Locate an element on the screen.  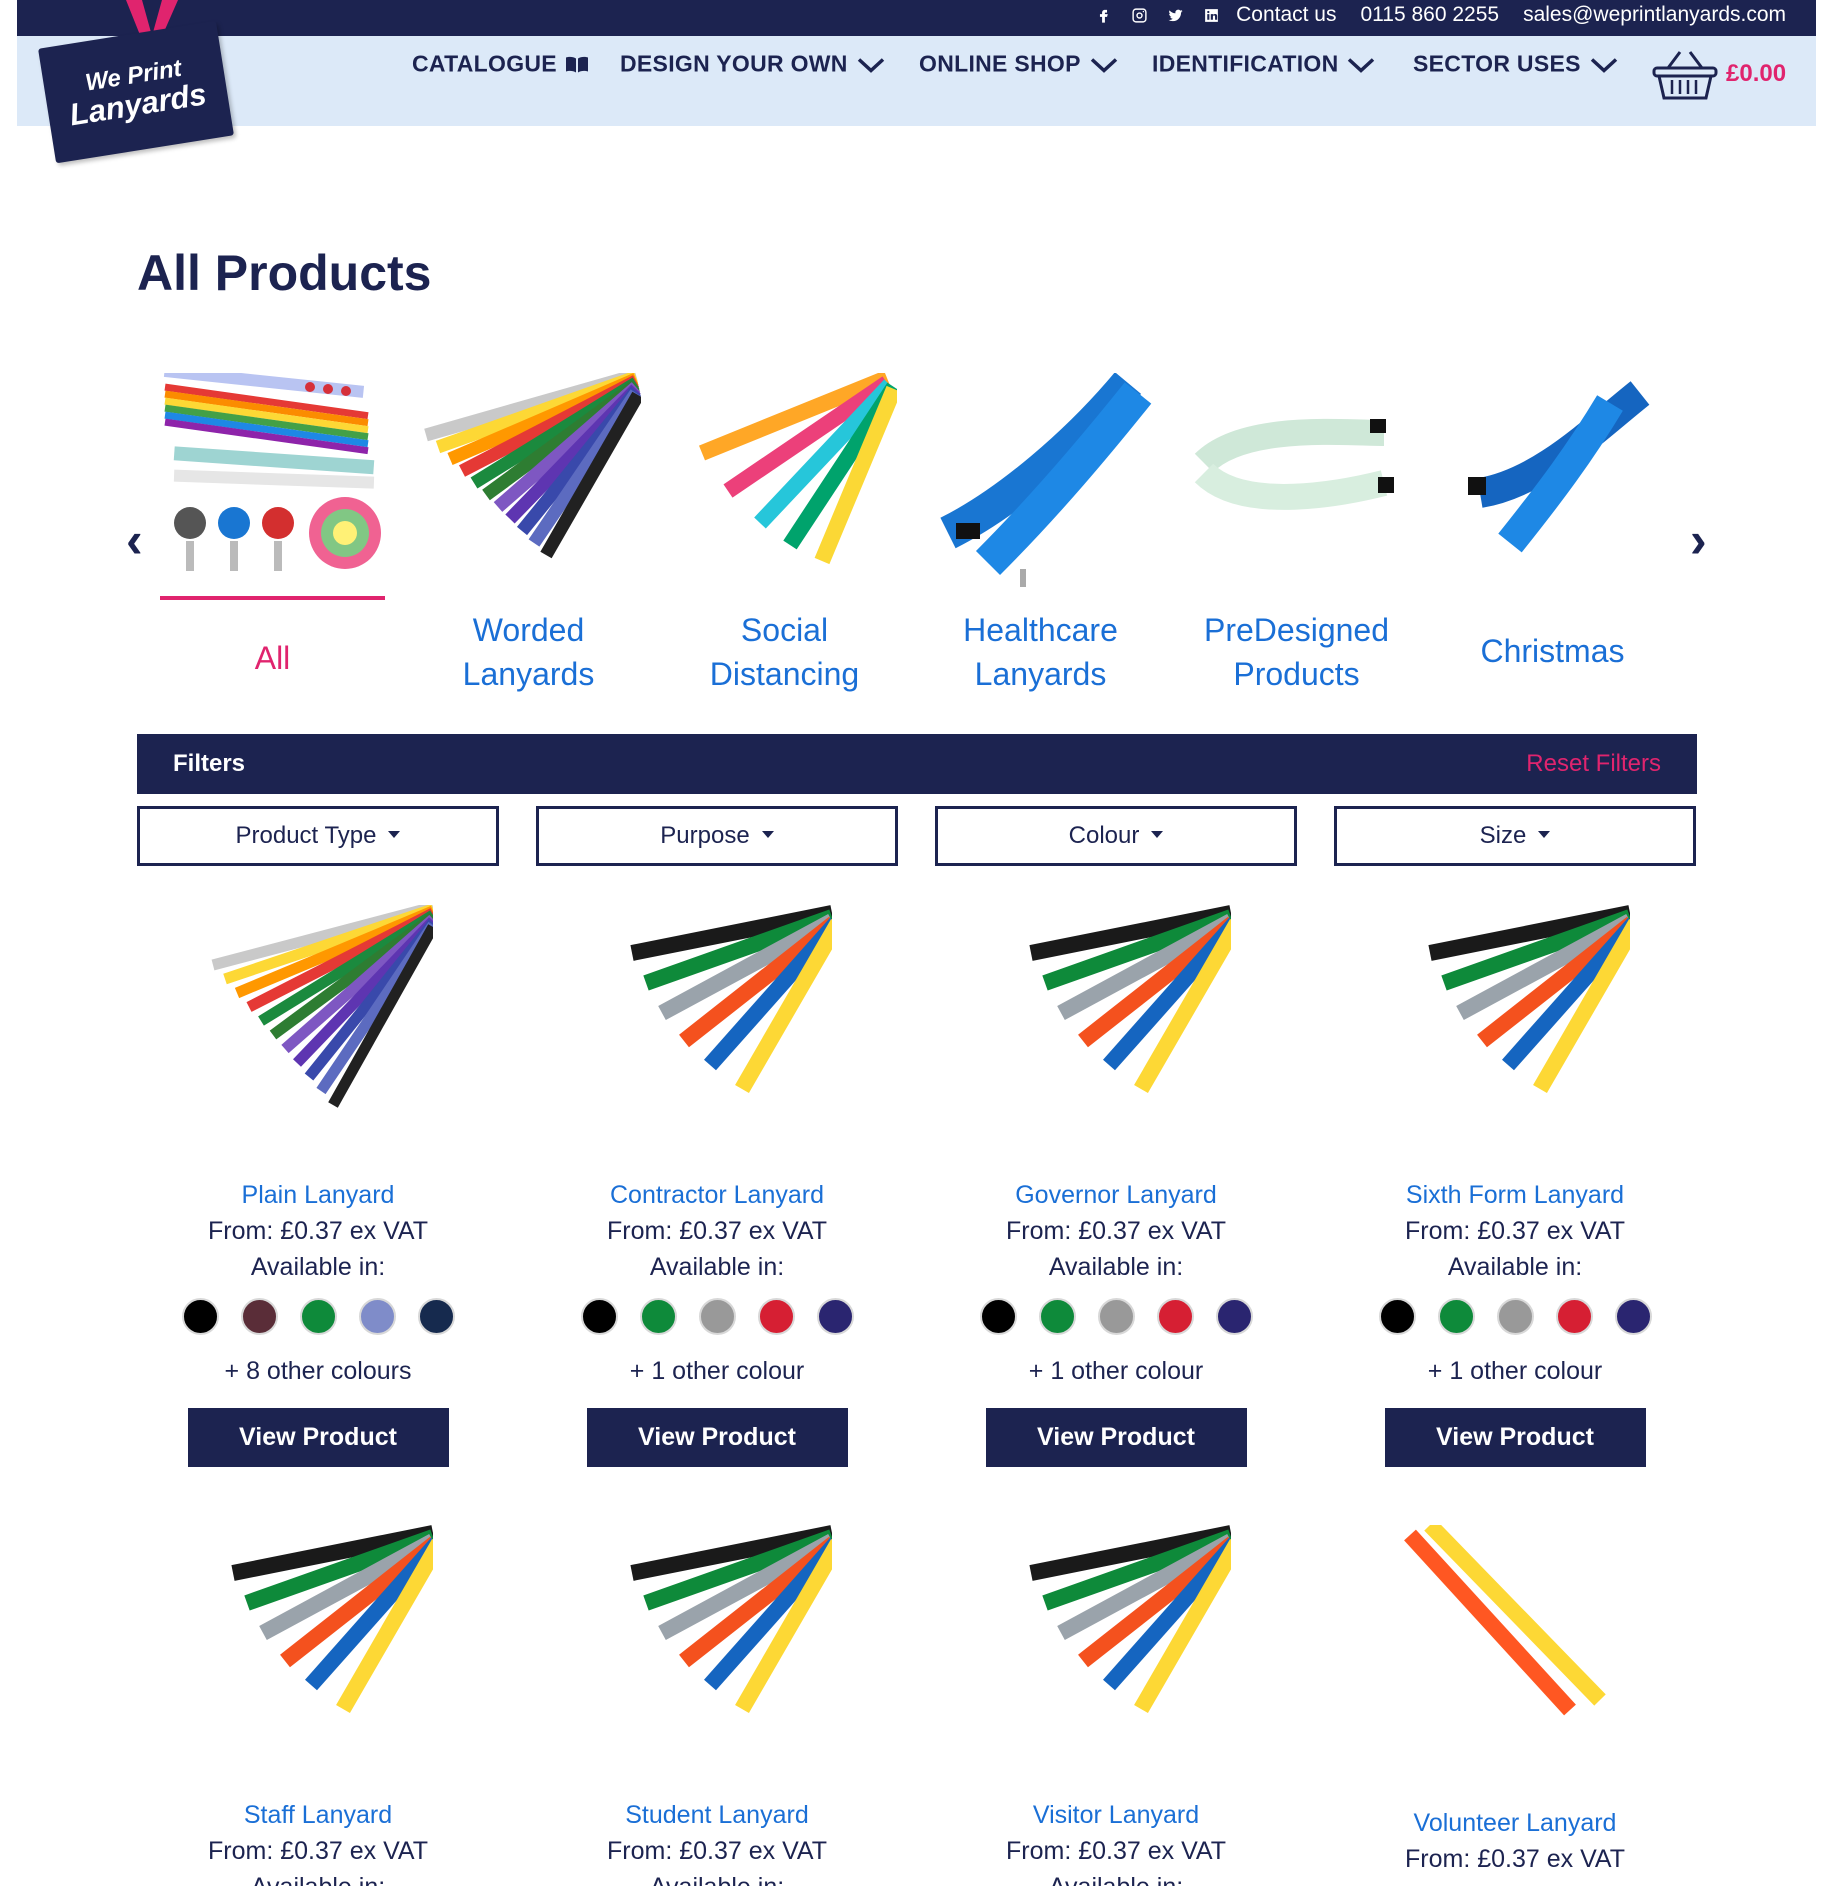
dropdown-label: Purpose is located at coordinates (705, 835).